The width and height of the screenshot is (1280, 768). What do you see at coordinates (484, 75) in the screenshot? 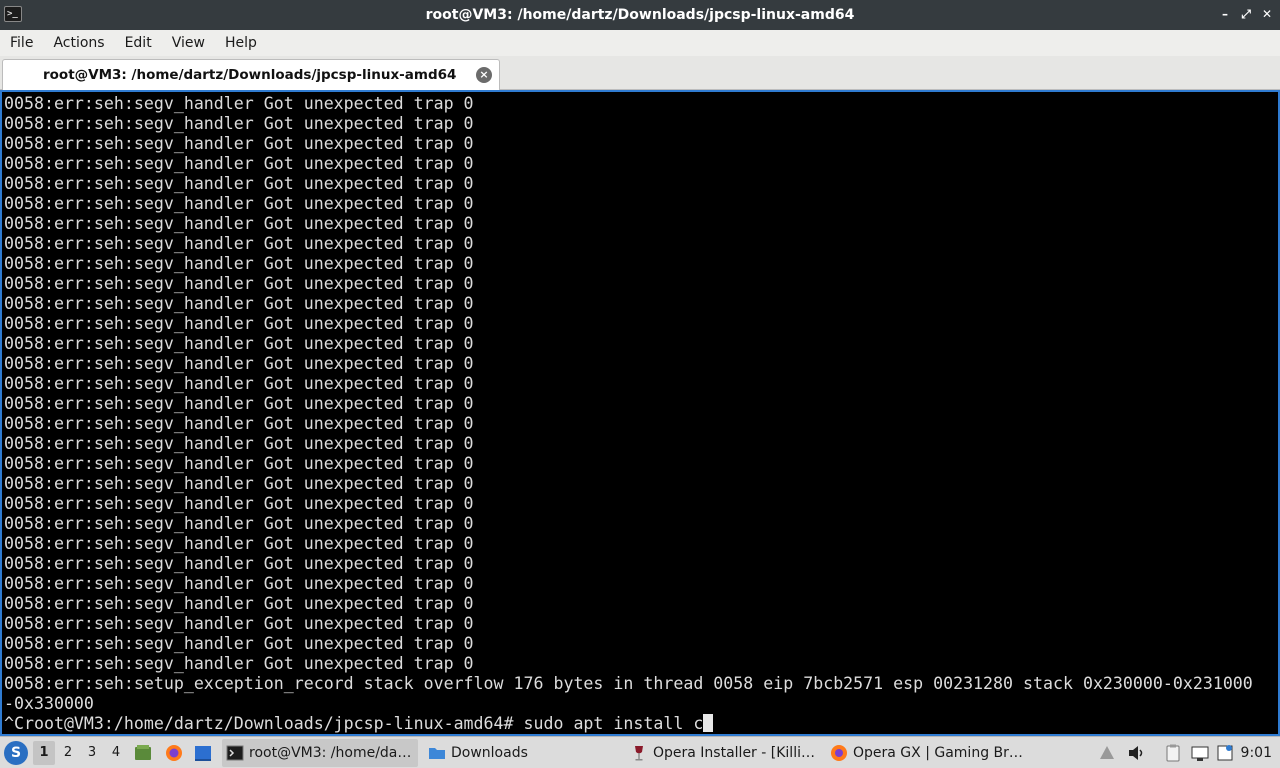
I see `tab-close-icon: ×` at bounding box center [484, 75].